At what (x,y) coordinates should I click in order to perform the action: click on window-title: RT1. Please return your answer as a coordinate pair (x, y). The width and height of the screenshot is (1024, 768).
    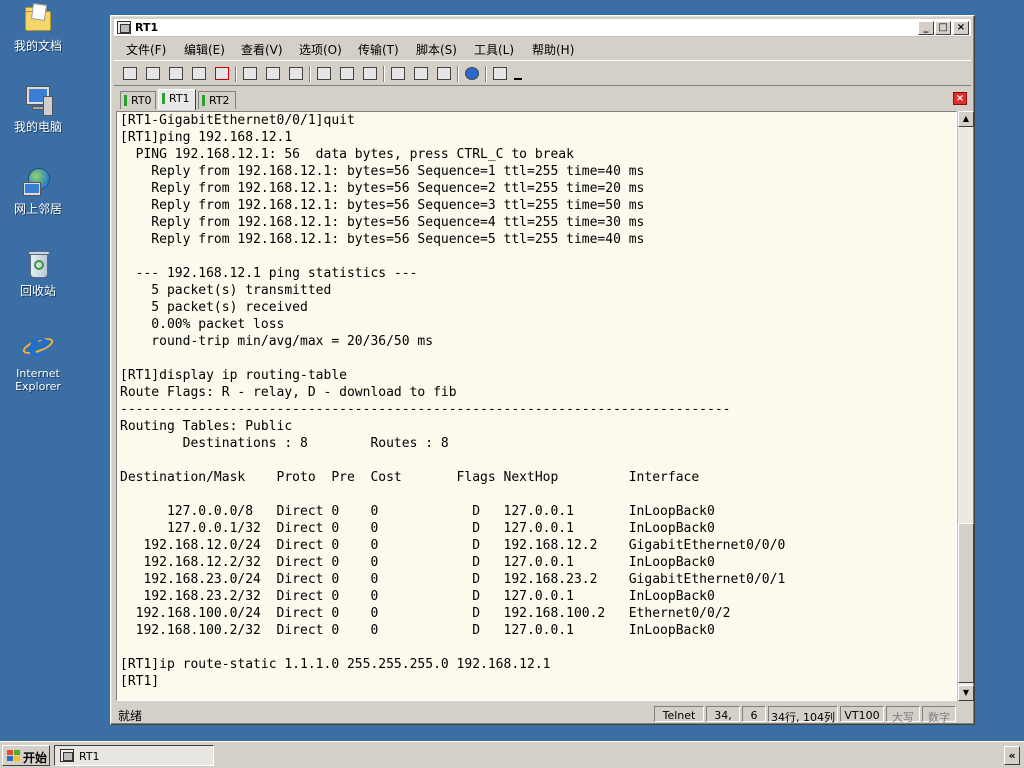
    Looking at the image, I should click on (147, 27).